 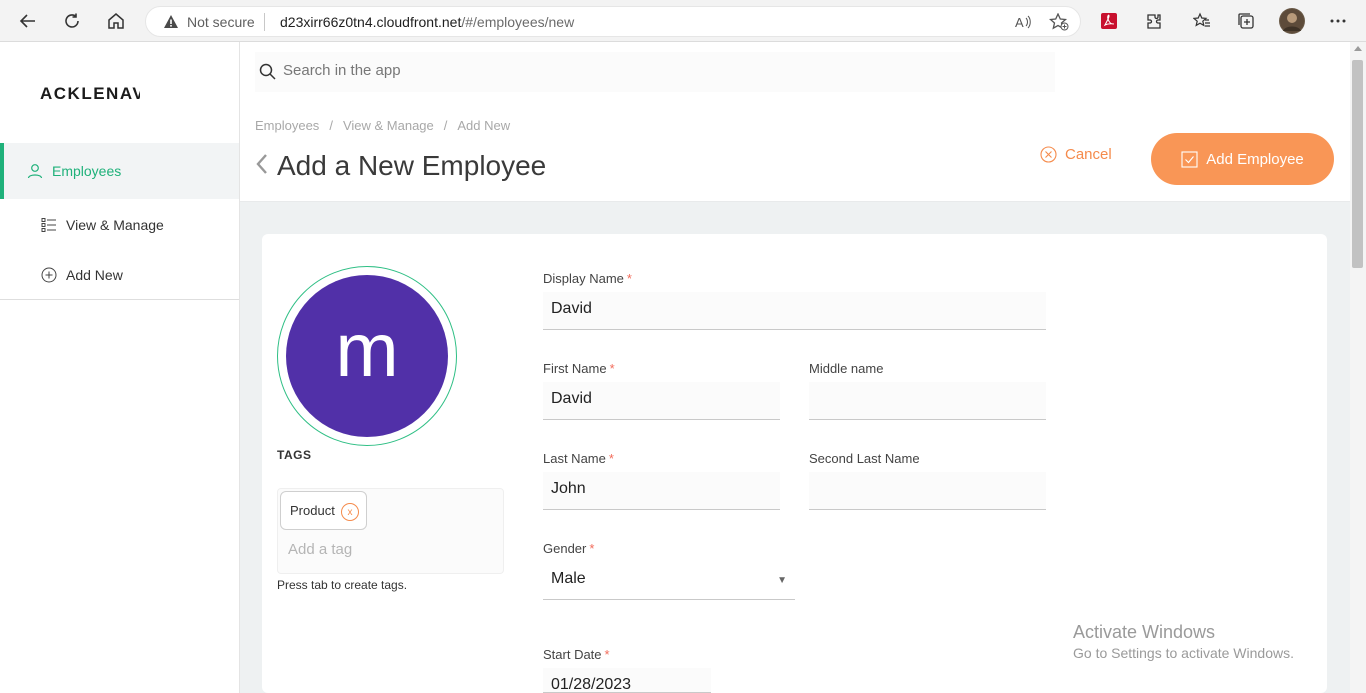 What do you see at coordinates (116, 21) in the screenshot?
I see `home-icon` at bounding box center [116, 21].